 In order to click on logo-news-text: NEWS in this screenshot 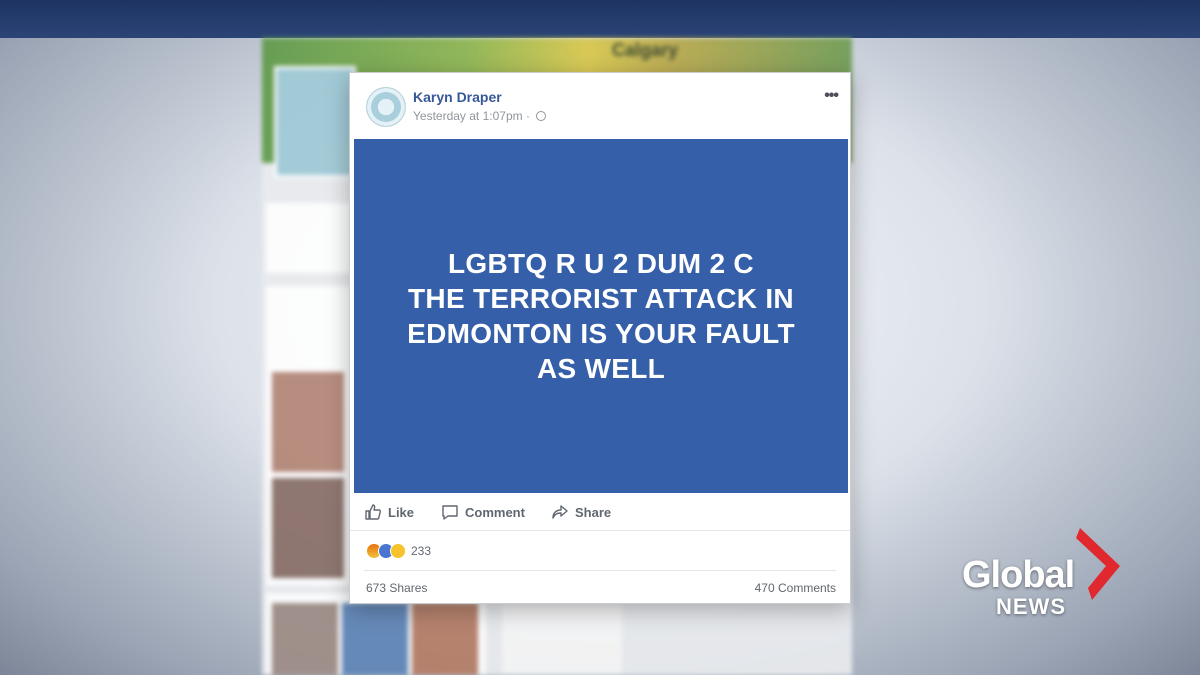, I will do `click(1031, 606)`.